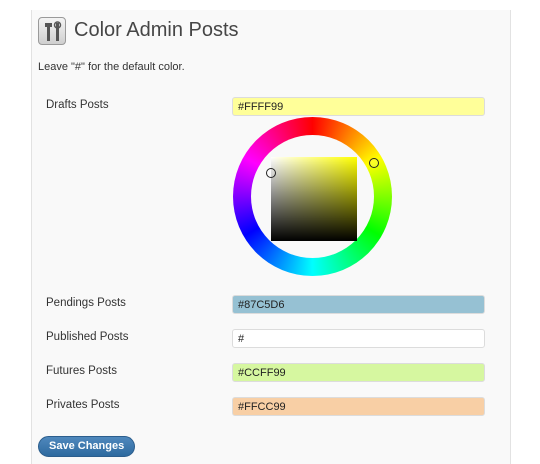 Image resolution: width=540 pixels, height=464 pixels. Describe the element at coordinates (271, 173) in the screenshot. I see `saturation-marker` at that location.